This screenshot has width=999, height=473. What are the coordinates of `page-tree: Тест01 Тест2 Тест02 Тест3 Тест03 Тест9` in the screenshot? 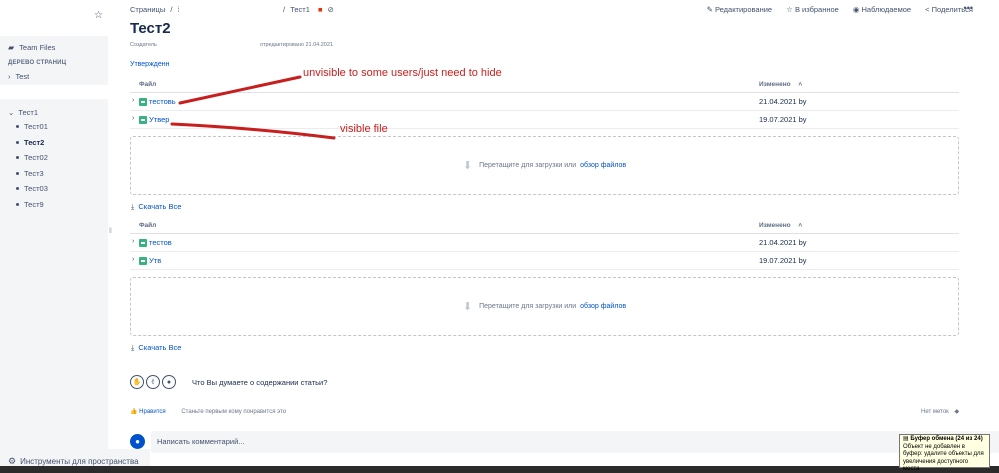 It's located at (54, 165).